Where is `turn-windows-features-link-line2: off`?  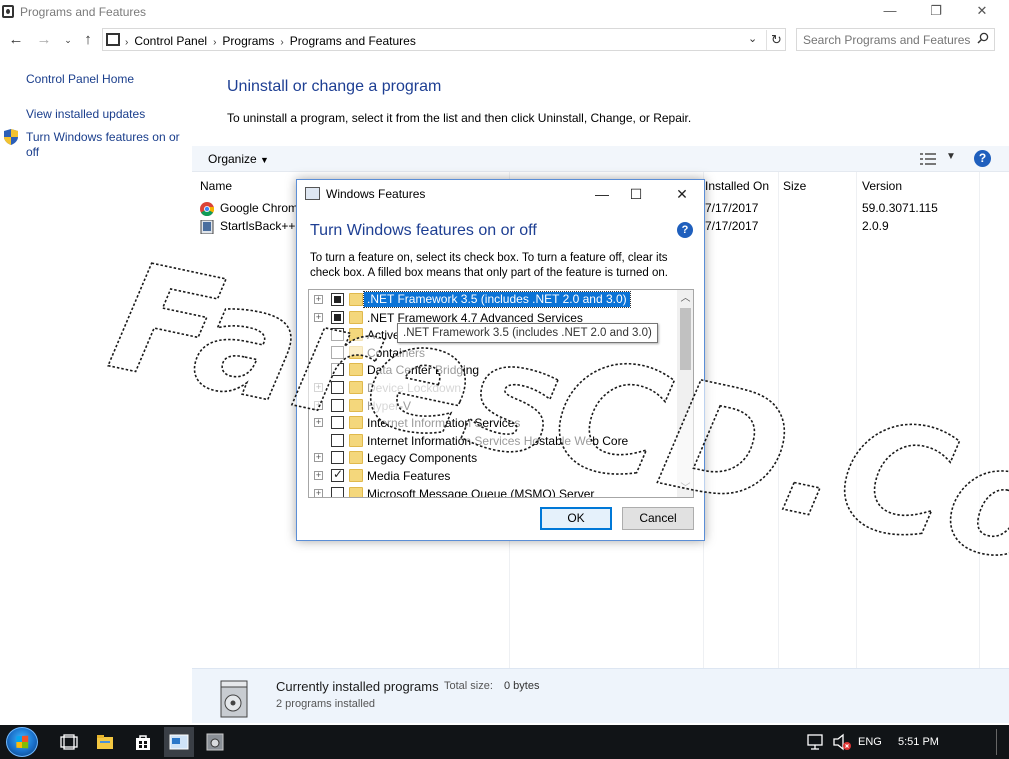 turn-windows-features-link-line2: off is located at coordinates (32, 152).